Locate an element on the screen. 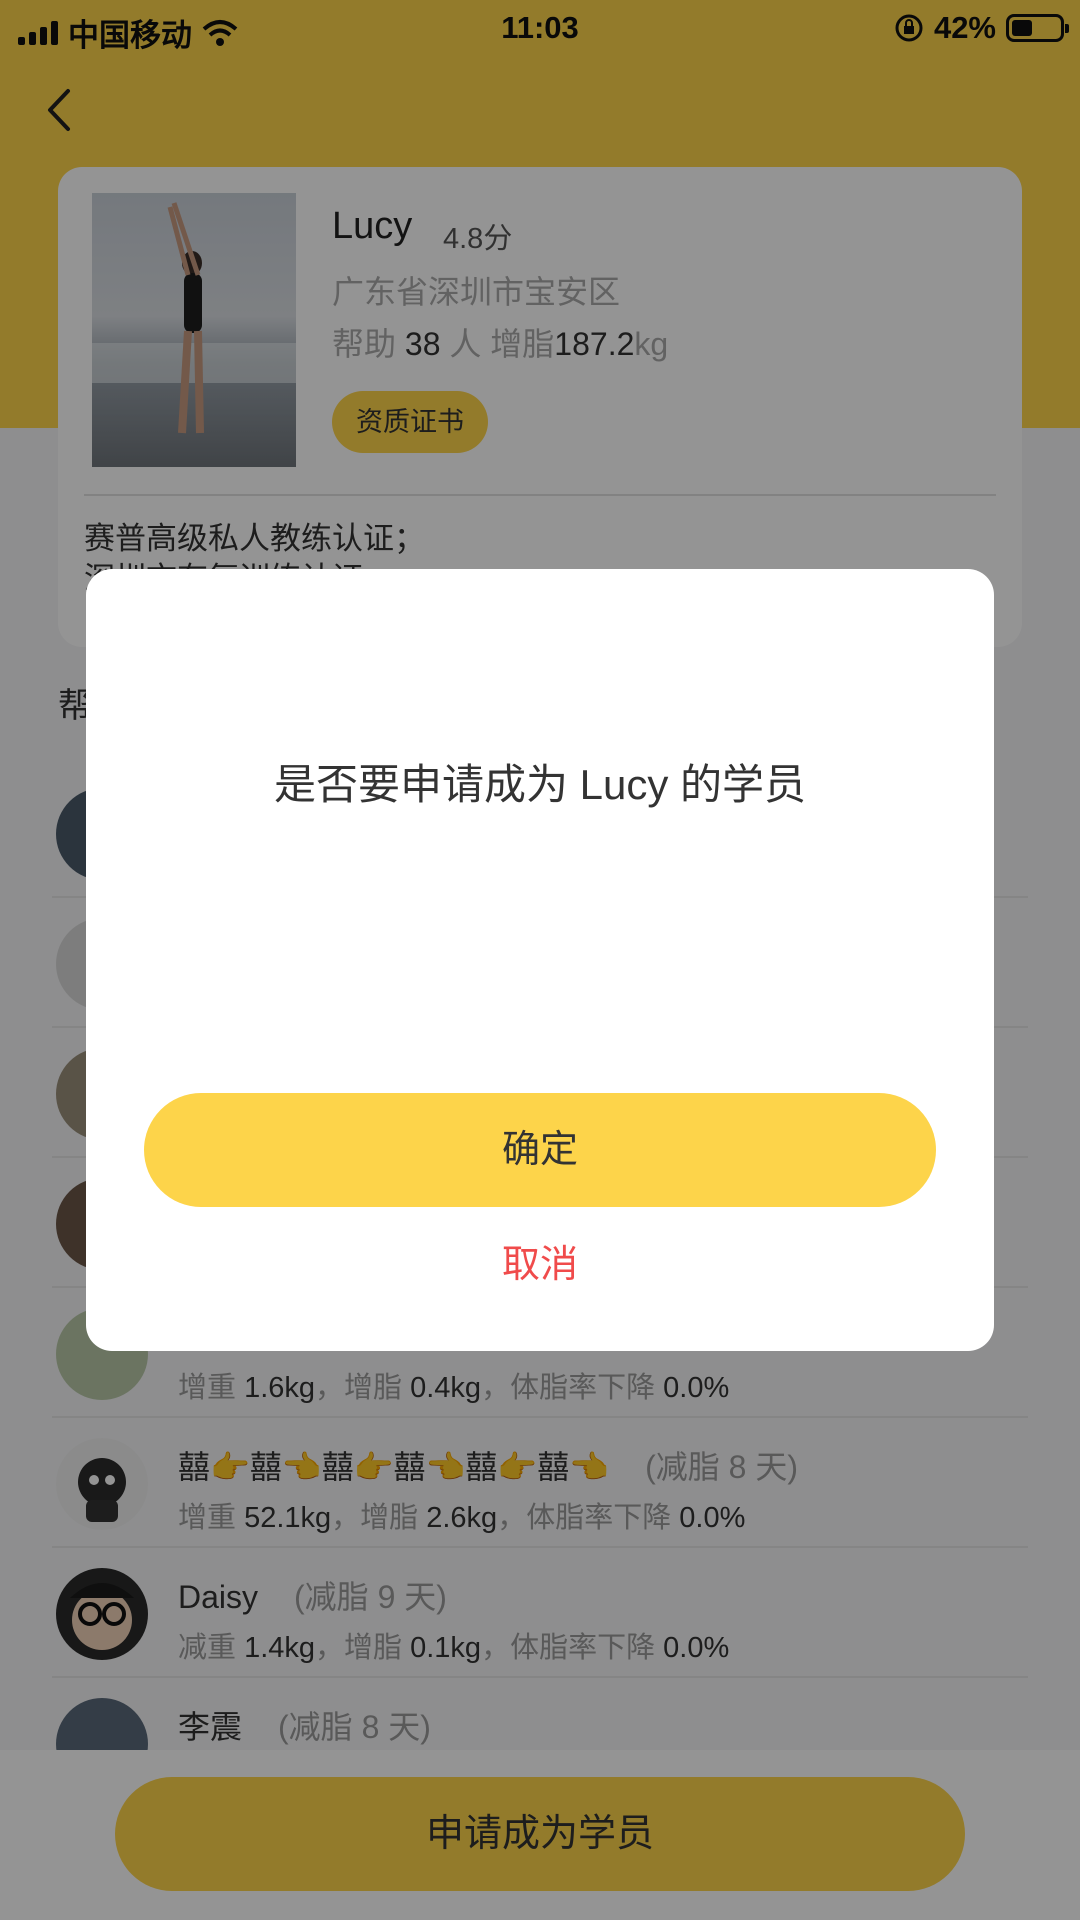 The height and width of the screenshot is (1920, 1080). dialog-message: 是否要申请成为 Lucy 的学员 is located at coordinates (540, 784).